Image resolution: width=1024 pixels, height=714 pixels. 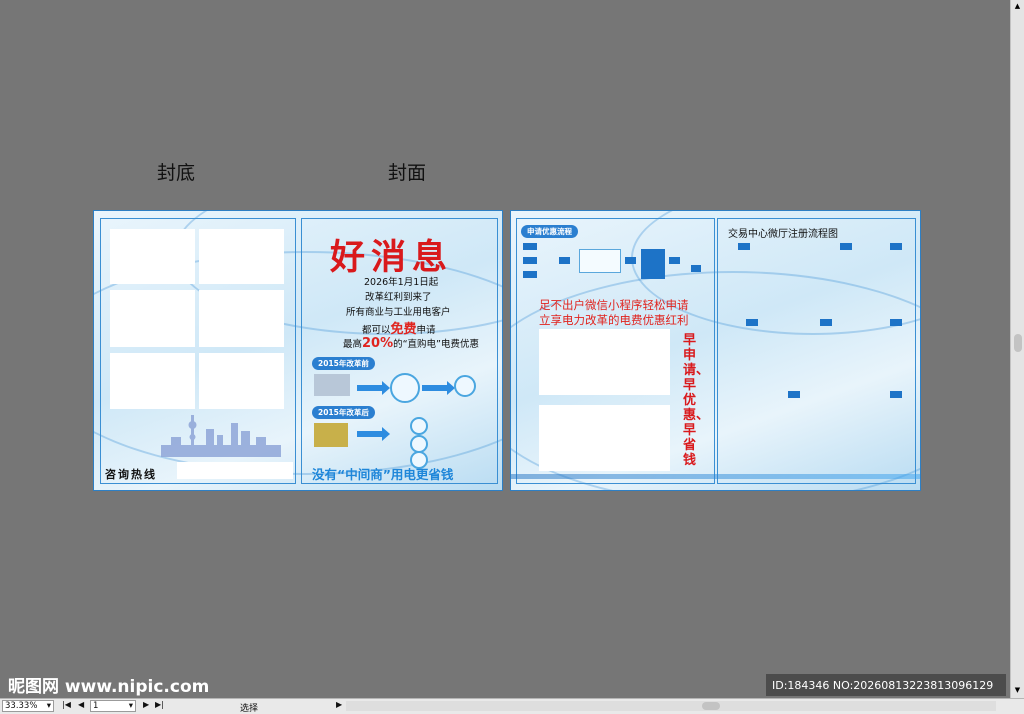 I want to click on discount-suffix: 的“直购电”电费优惠, so click(x=436, y=344).